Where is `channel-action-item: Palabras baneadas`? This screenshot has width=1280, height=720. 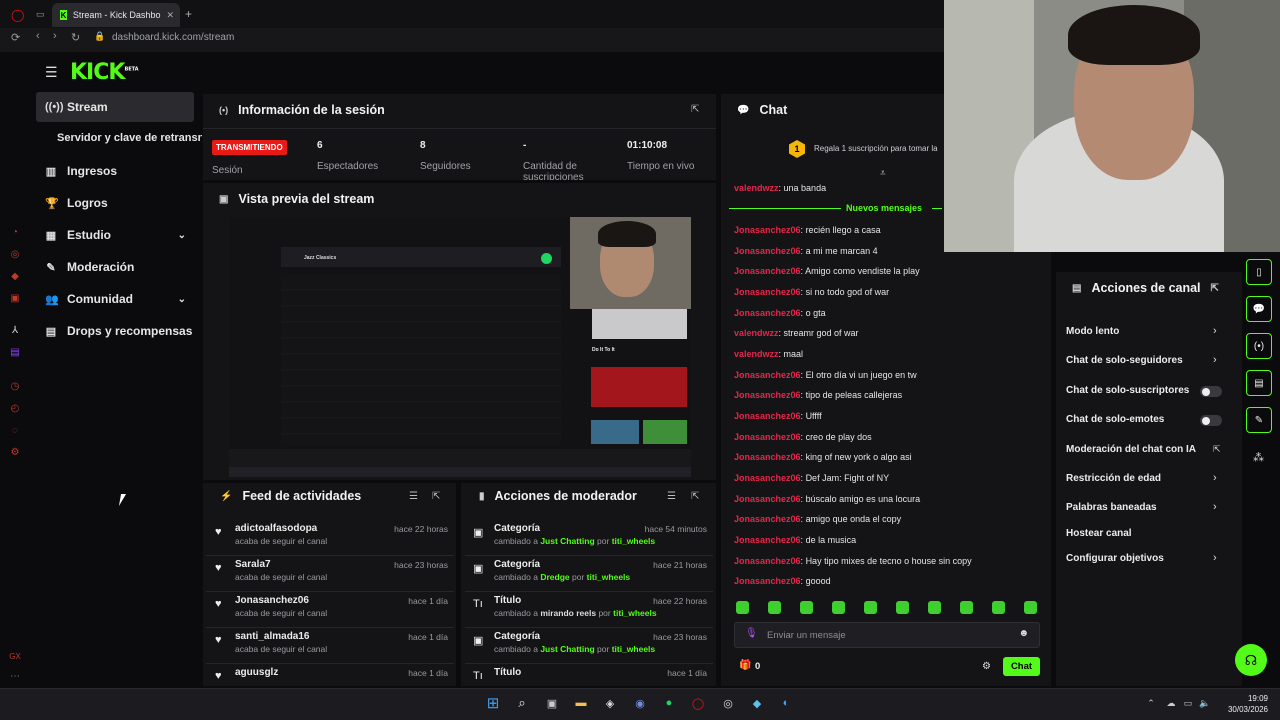 channel-action-item: Palabras baneadas is located at coordinates (1111, 507).